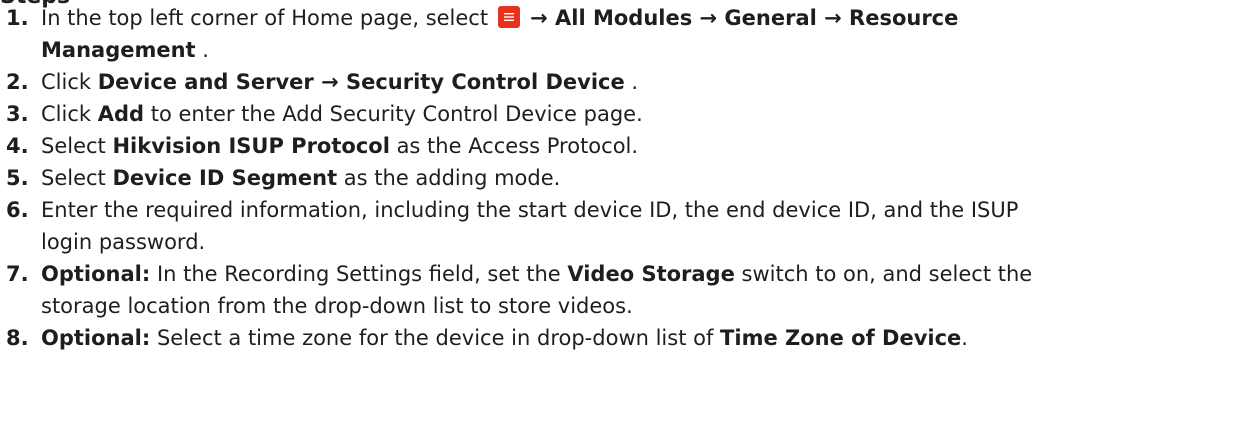  What do you see at coordinates (121, 114) in the screenshot?
I see `ui-term-add: Add` at bounding box center [121, 114].